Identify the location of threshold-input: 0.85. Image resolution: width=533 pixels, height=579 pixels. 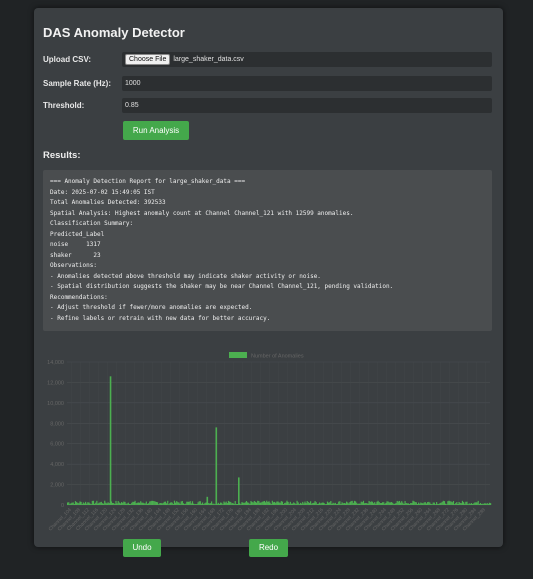
(307, 105).